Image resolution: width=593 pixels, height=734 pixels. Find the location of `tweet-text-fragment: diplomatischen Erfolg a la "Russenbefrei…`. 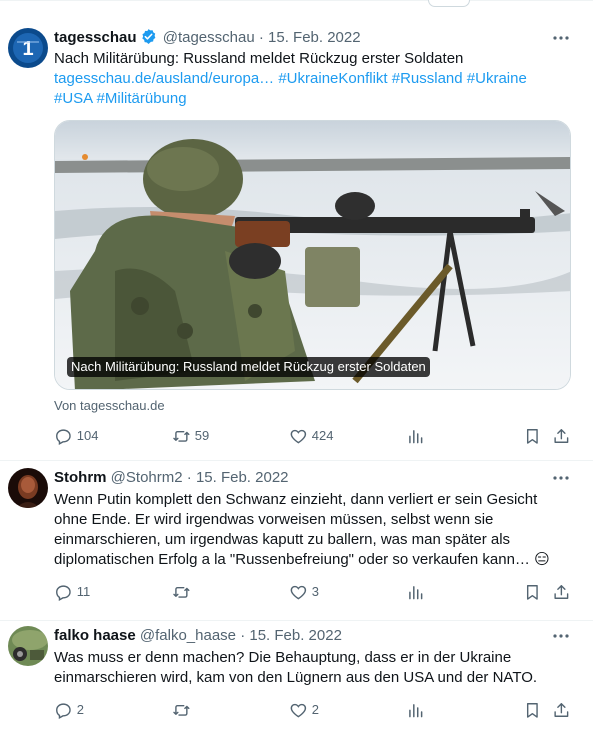

tweet-text-fragment: diplomatischen Erfolg a la "Russenbefrei… is located at coordinates (292, 559).